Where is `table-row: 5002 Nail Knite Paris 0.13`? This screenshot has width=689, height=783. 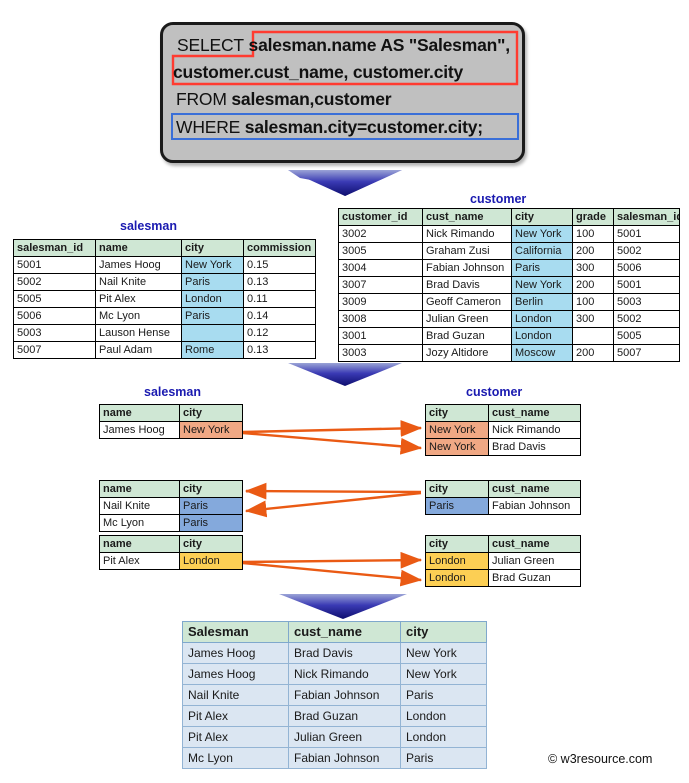 table-row: 5002 Nail Knite Paris 0.13 is located at coordinates (164, 282).